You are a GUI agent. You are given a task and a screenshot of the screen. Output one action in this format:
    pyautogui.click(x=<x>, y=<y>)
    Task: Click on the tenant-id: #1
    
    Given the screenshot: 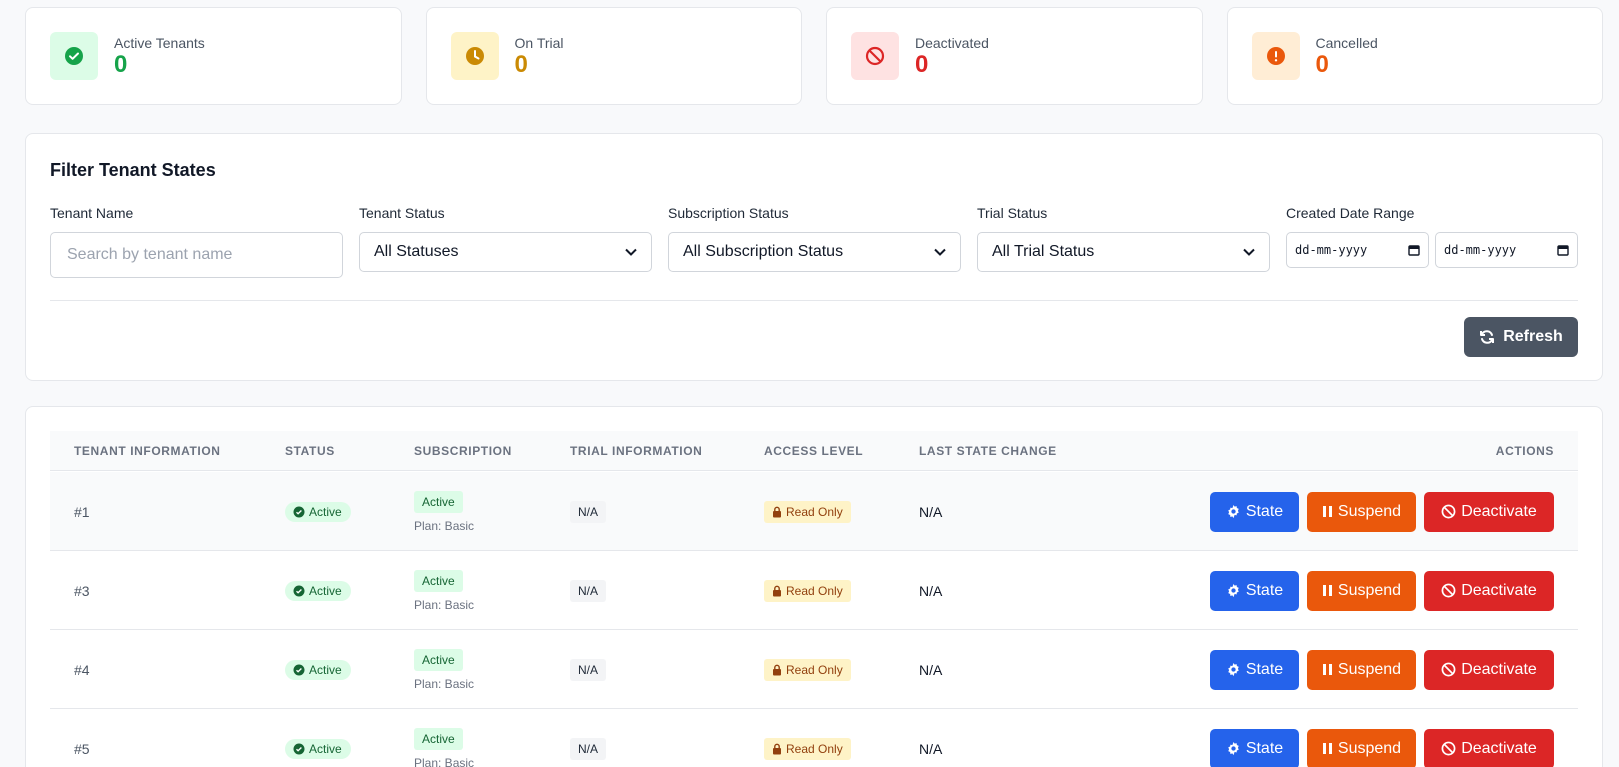 What is the action you would take?
    pyautogui.click(x=82, y=511)
    